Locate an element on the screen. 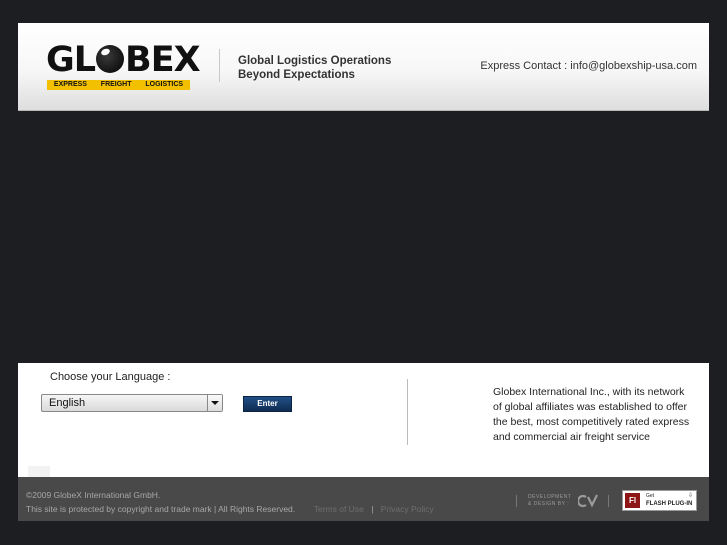 This screenshot has width=727, height=545. terms-of-use-link: Terms of Use is located at coordinates (339, 509).